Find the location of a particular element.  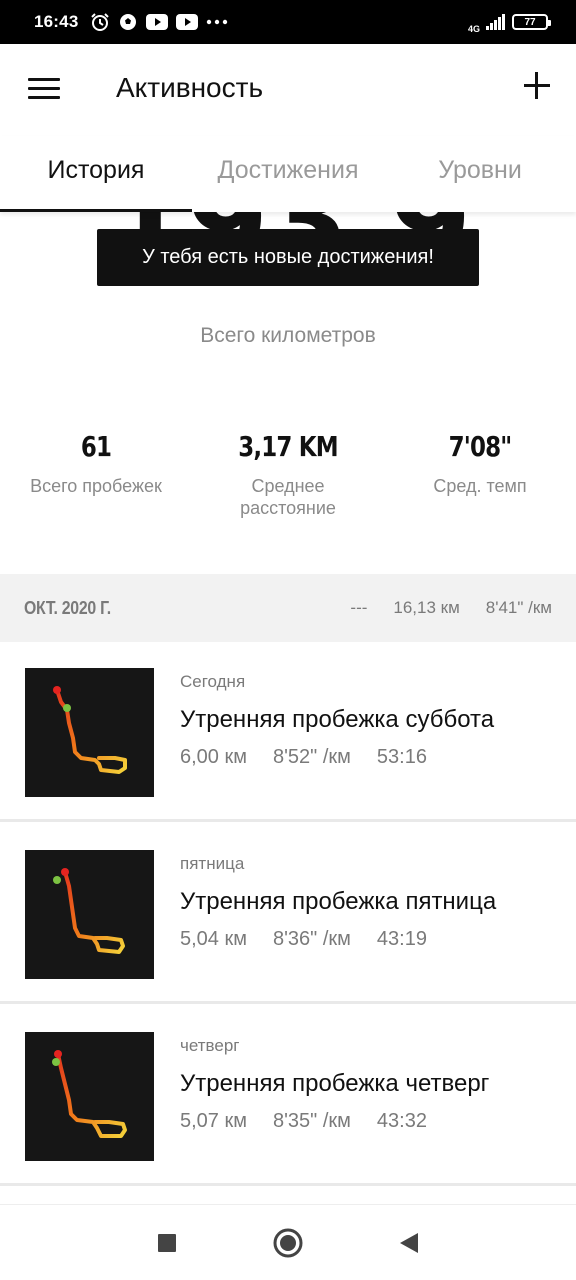

battery-icon: 77 is located at coordinates (531, 22).